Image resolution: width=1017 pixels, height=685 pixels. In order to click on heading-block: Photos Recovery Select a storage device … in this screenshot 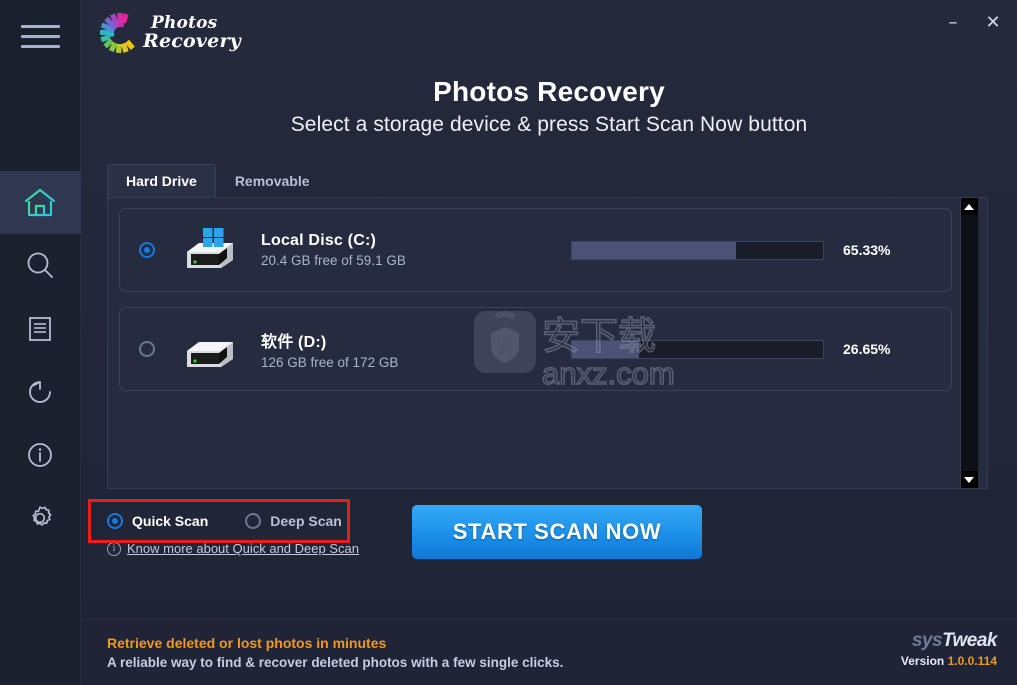, I will do `click(549, 106)`.